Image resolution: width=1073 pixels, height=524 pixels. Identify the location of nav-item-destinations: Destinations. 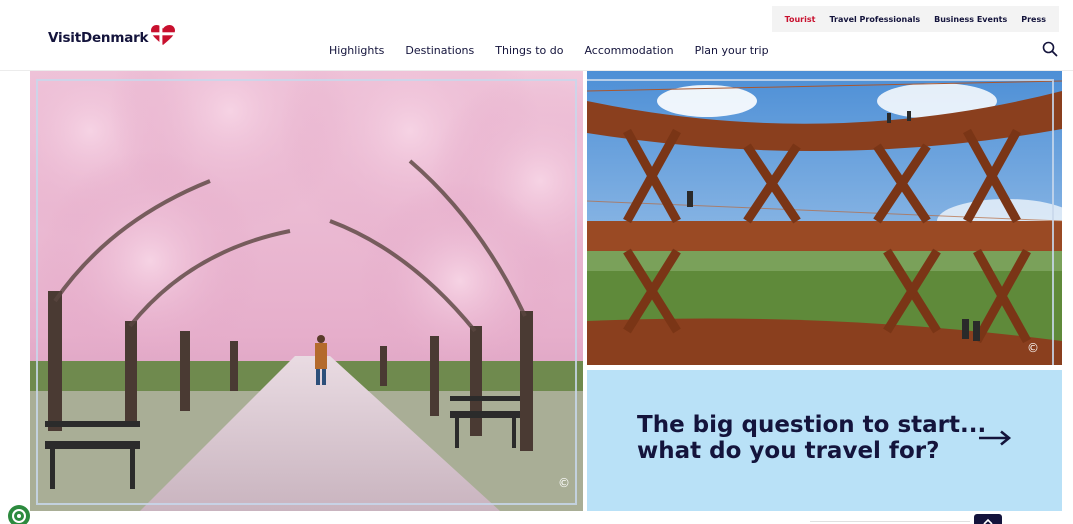
(439, 50).